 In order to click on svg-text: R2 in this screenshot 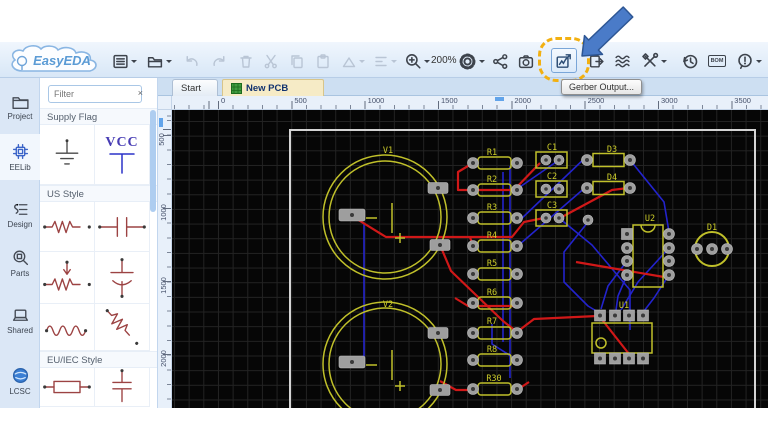, I will do `click(492, 180)`.